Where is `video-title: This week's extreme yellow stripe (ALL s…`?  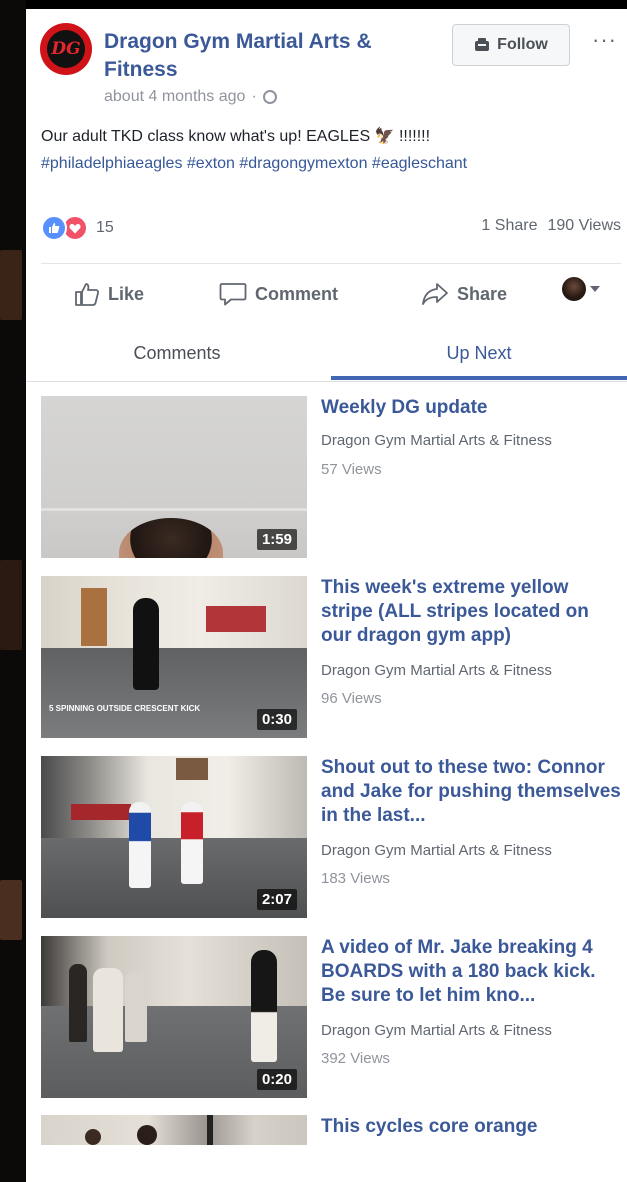
video-title: This week's extreme yellow stripe (ALL s… is located at coordinates (471, 612).